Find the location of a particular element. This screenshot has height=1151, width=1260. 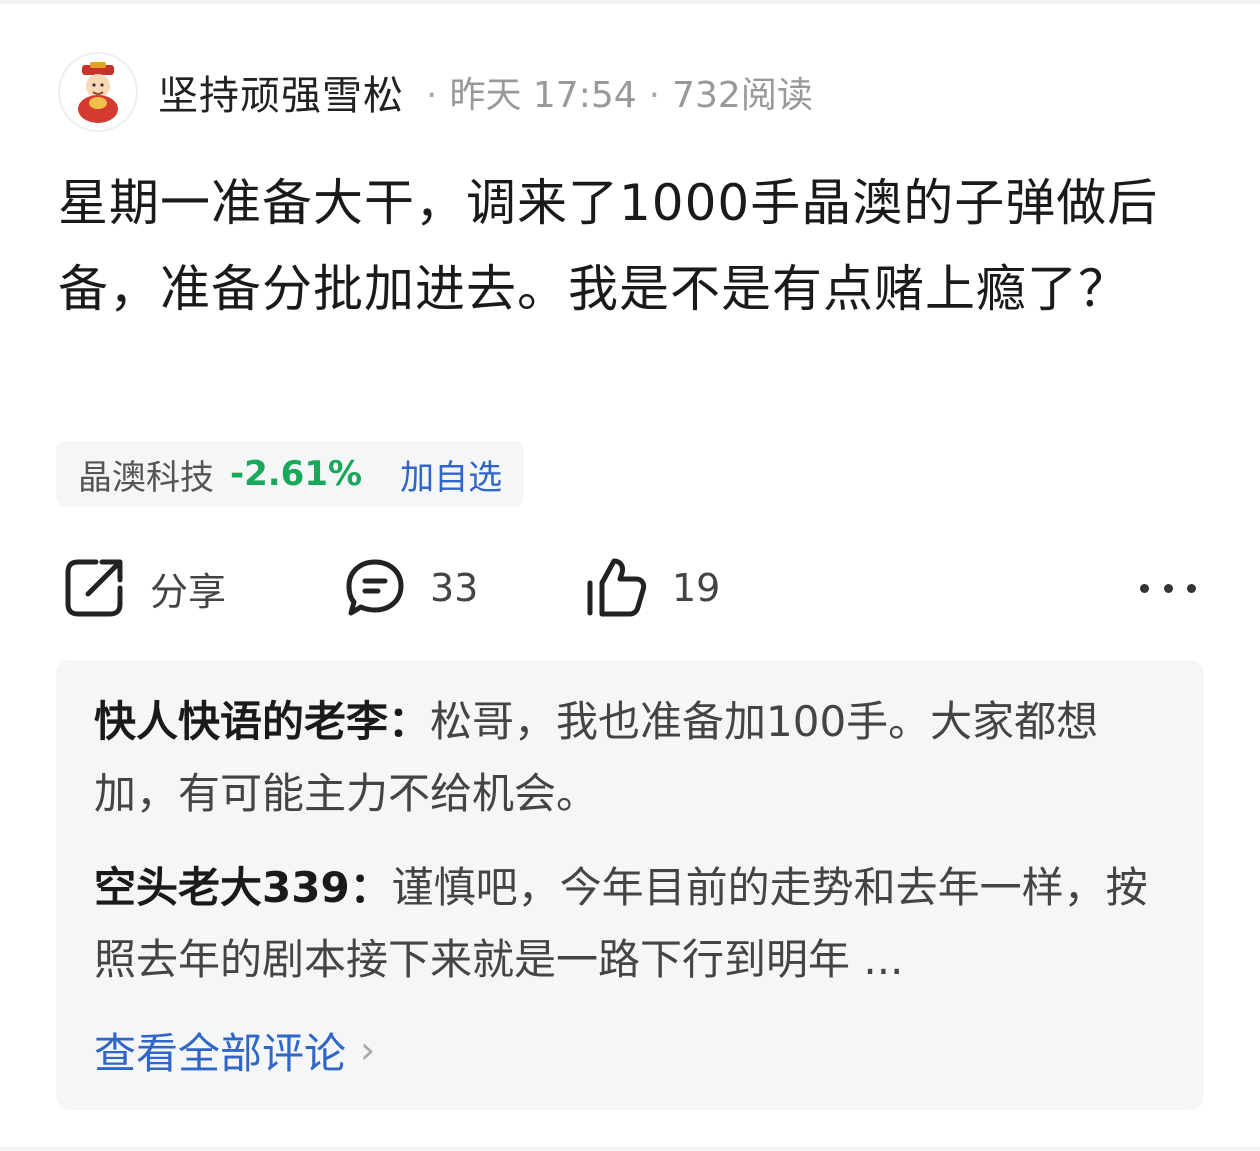

add-watchlist-button: 加自选 is located at coordinates (451, 474).